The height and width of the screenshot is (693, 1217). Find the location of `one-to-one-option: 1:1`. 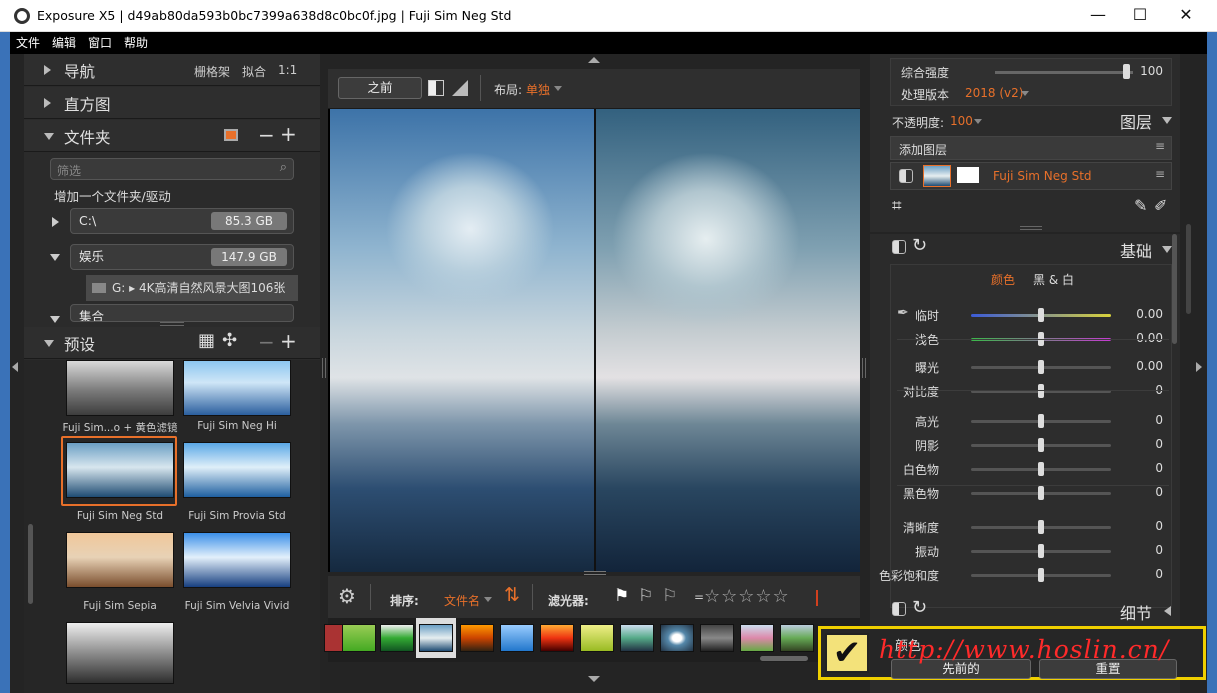

one-to-one-option: 1:1 is located at coordinates (287, 70).